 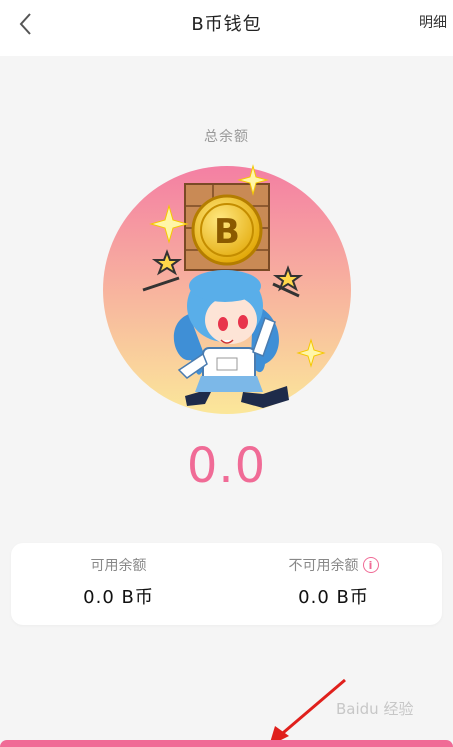 I want to click on balance-card: 可用余额 0.0 B币 不可用余额 i 0.0 B币, so click(x=226, y=584).